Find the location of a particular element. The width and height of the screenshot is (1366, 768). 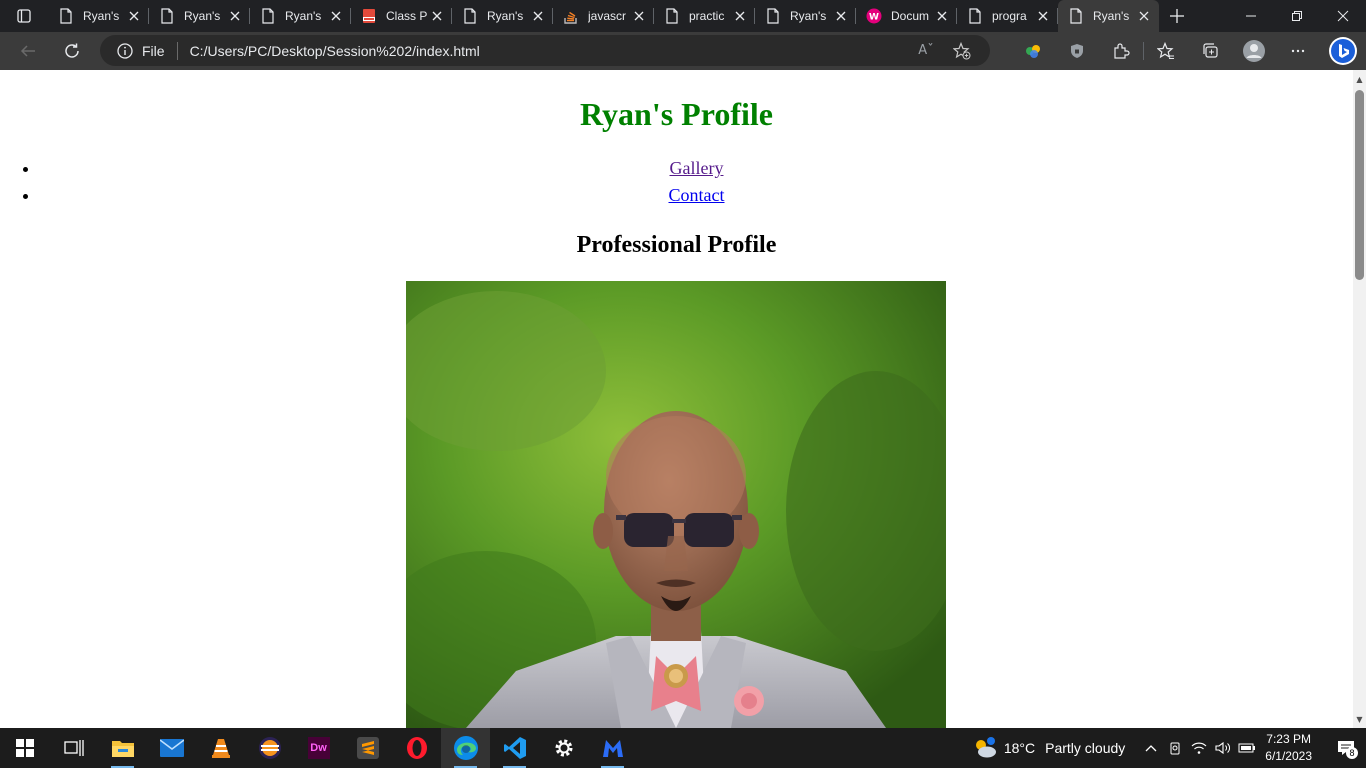

plus-icon is located at coordinates (1177, 16).